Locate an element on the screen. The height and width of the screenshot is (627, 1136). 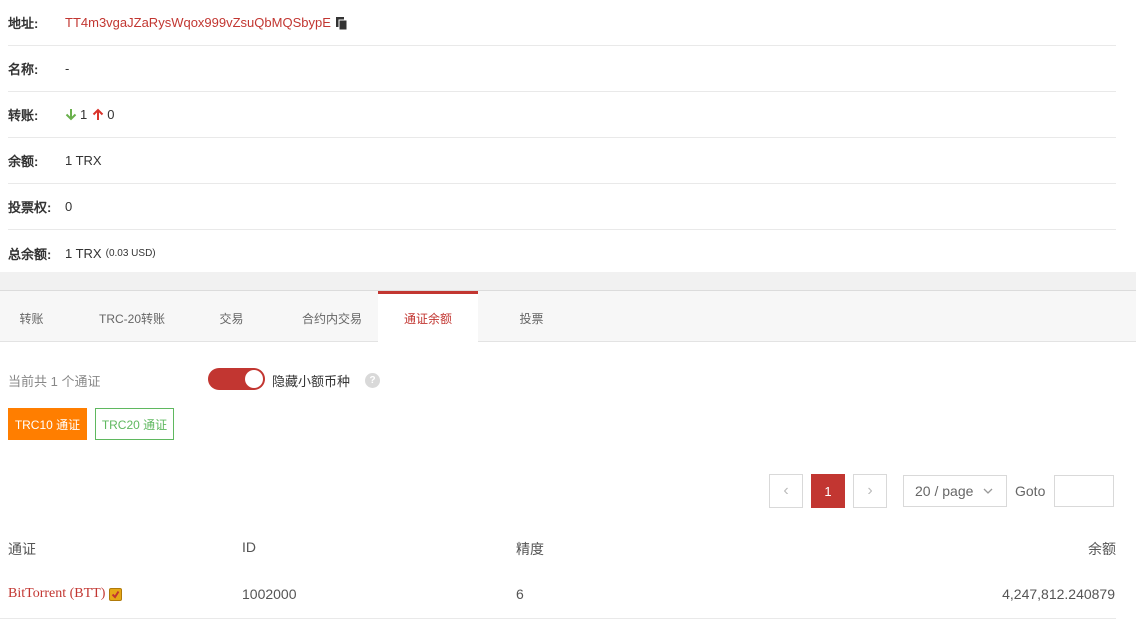
token-balance: 4,247,812.240879 is located at coordinates (1058, 594).